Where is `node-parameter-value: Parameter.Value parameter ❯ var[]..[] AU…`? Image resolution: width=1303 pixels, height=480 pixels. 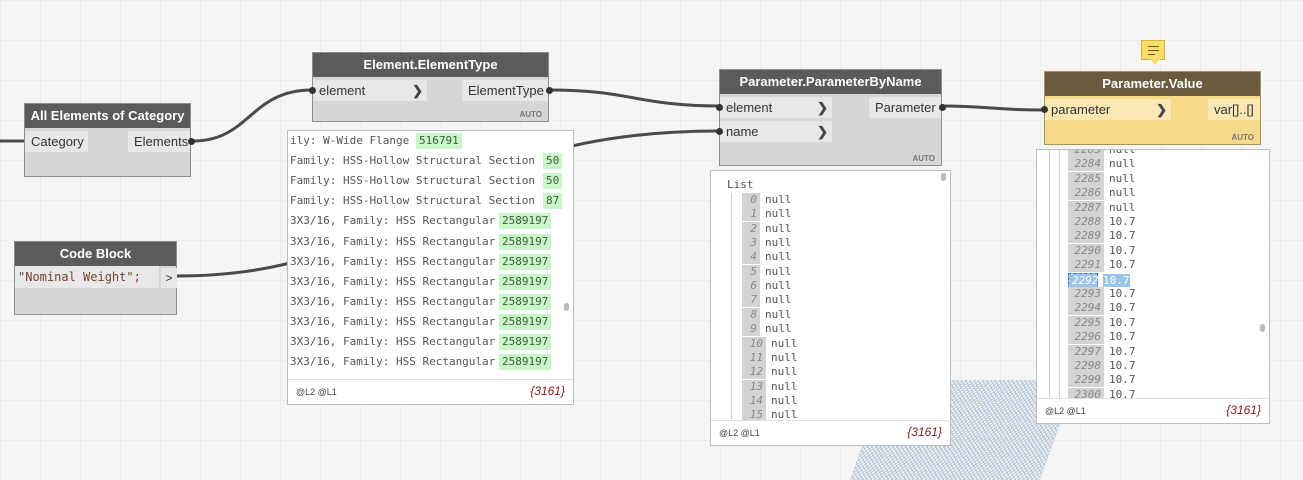 node-parameter-value: Parameter.Value parameter ❯ var[]..[] AU… is located at coordinates (1151, 108).